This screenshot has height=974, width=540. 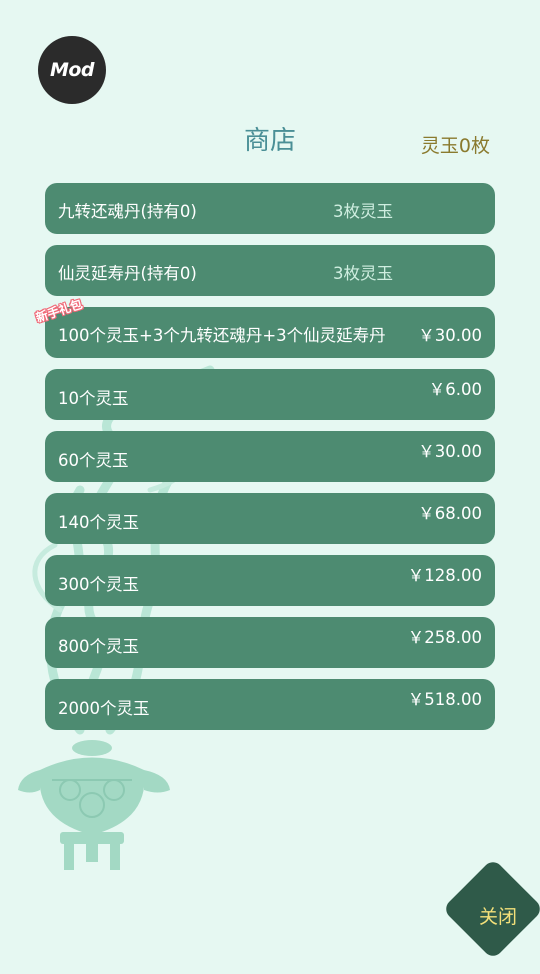 What do you see at coordinates (455, 389) in the screenshot?
I see `shop-item-price: ￥6.00` at bounding box center [455, 389].